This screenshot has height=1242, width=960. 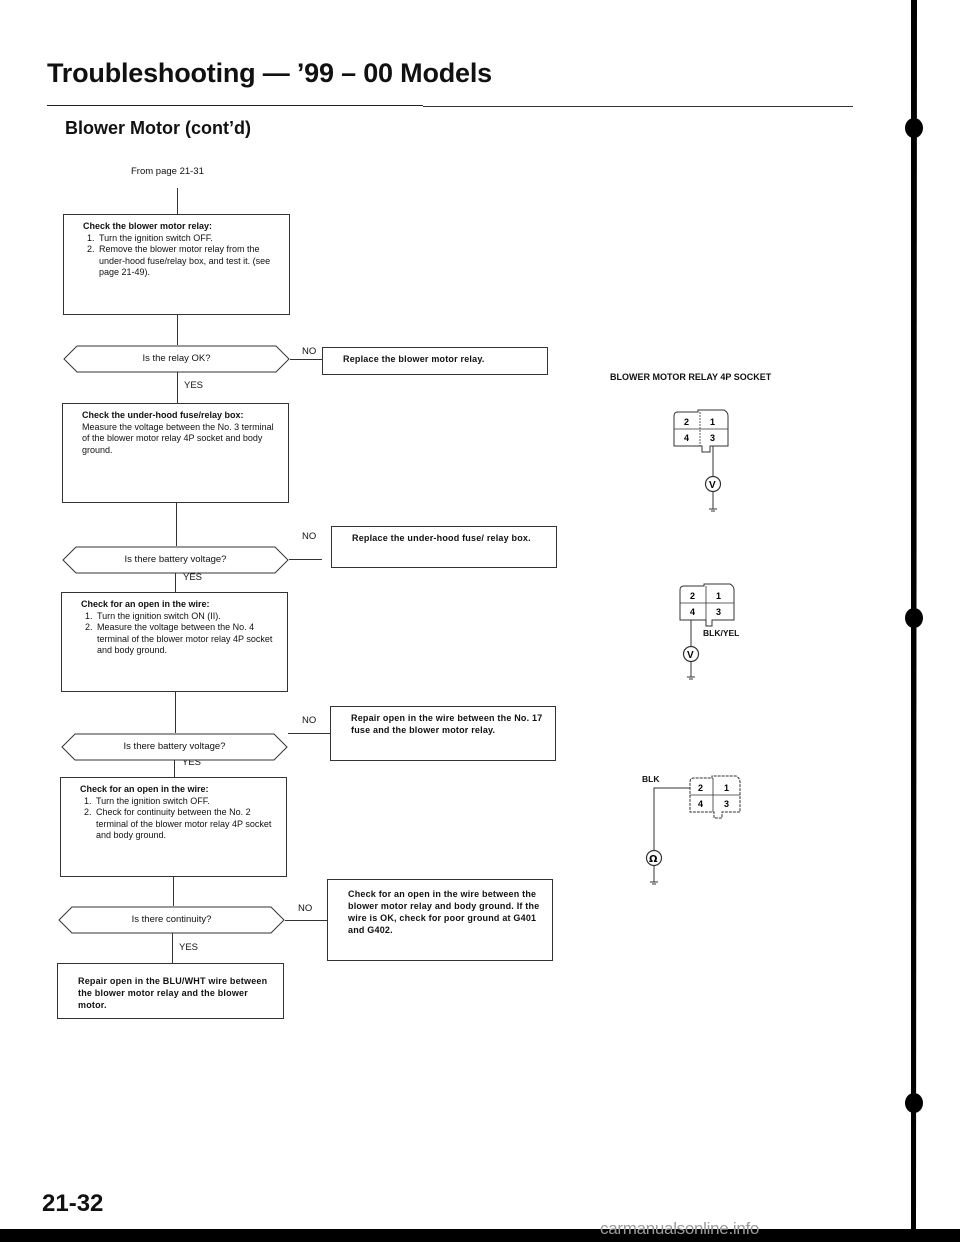 I want to click on binding-spine, so click(x=914, y=614).